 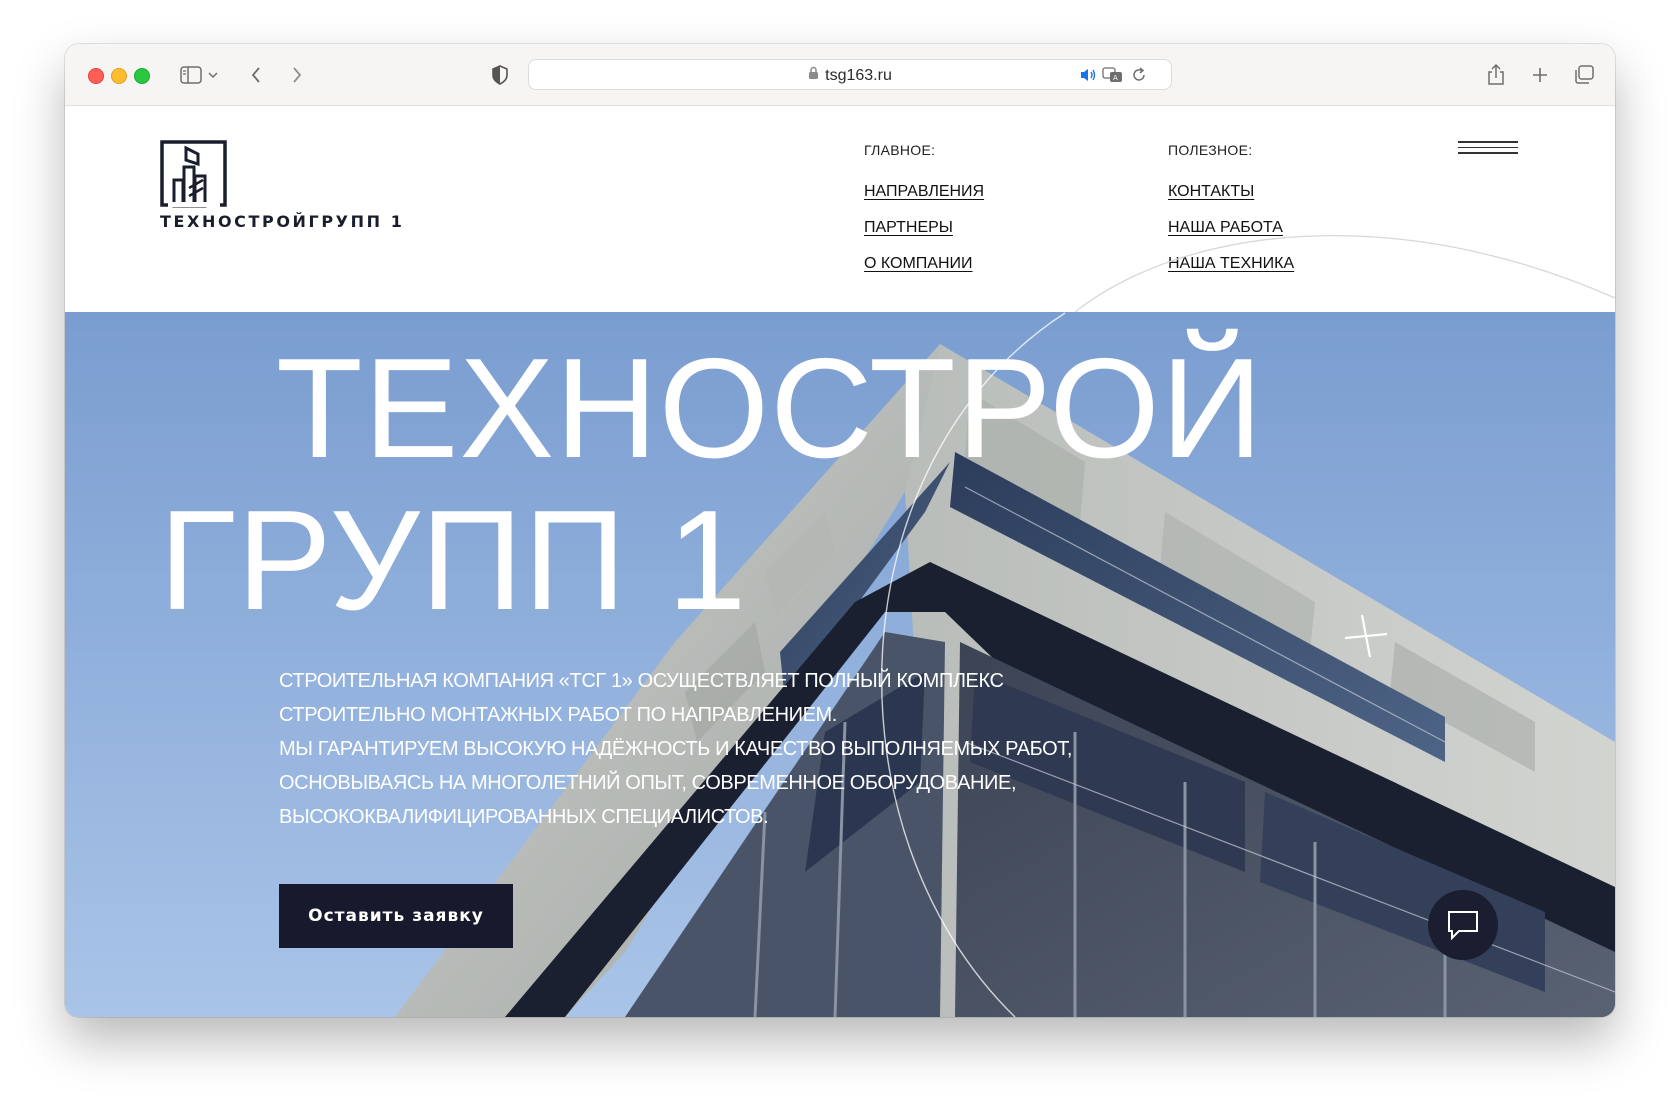 What do you see at coordinates (500, 74) in the screenshot?
I see `shield-icon` at bounding box center [500, 74].